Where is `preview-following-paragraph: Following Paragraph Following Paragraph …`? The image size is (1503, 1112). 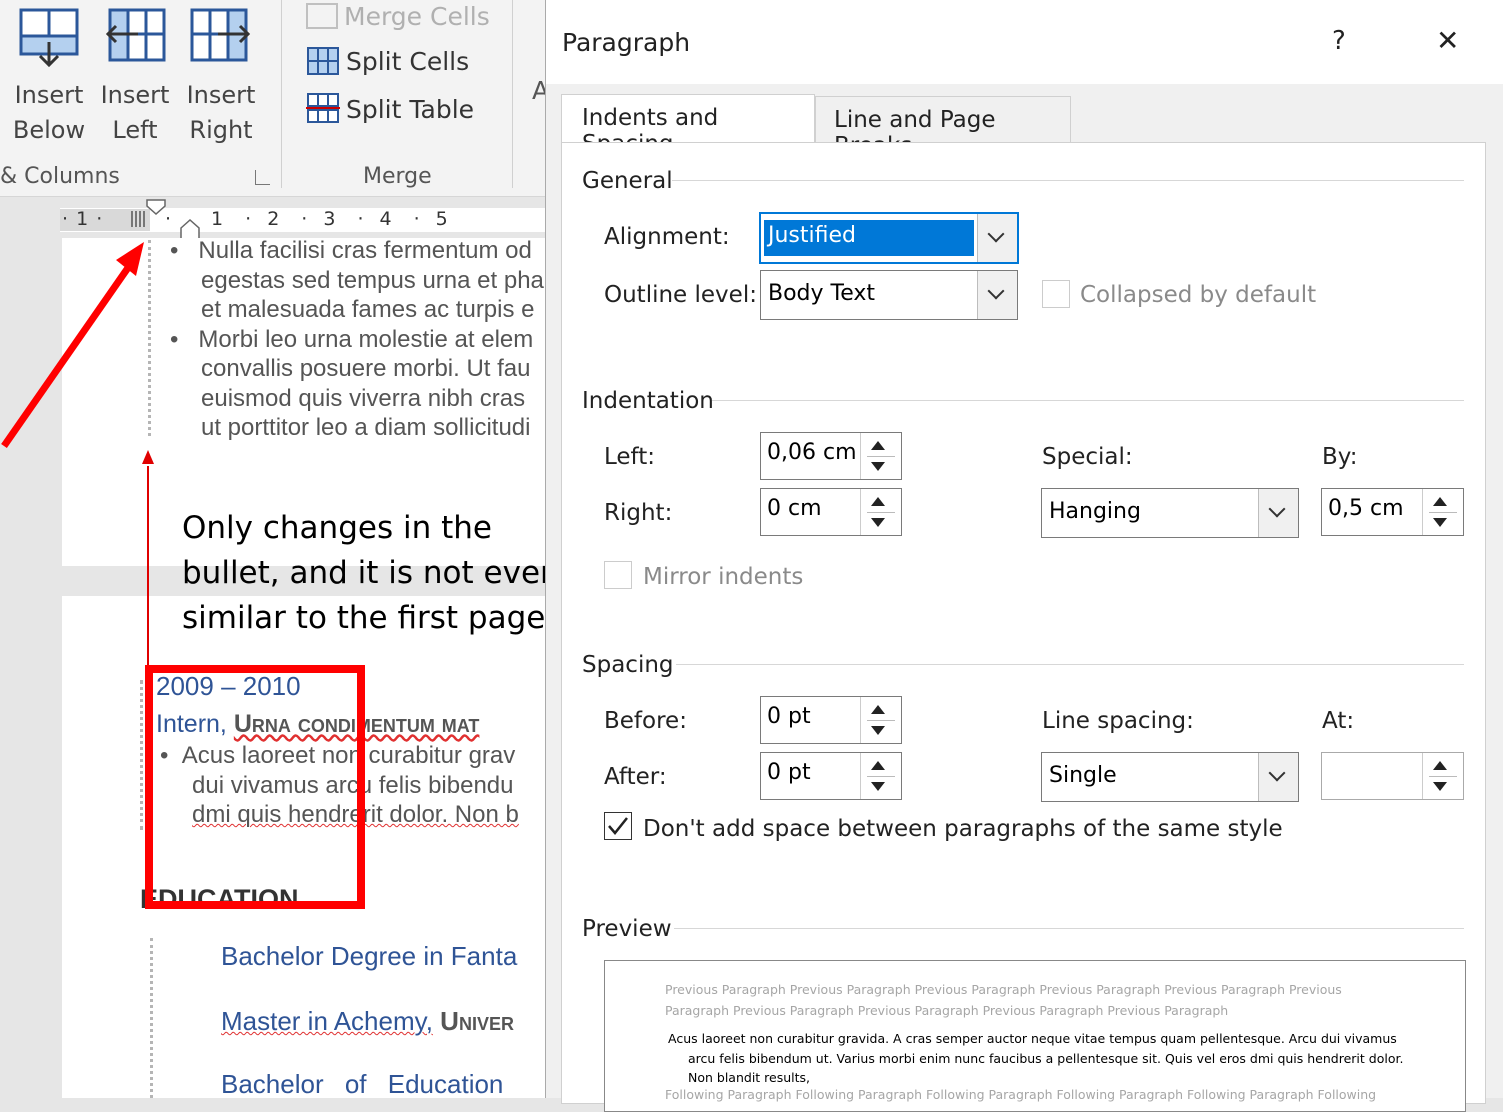 preview-following-paragraph: Following Paragraph Following Paragraph … is located at coordinates (1021, 1094).